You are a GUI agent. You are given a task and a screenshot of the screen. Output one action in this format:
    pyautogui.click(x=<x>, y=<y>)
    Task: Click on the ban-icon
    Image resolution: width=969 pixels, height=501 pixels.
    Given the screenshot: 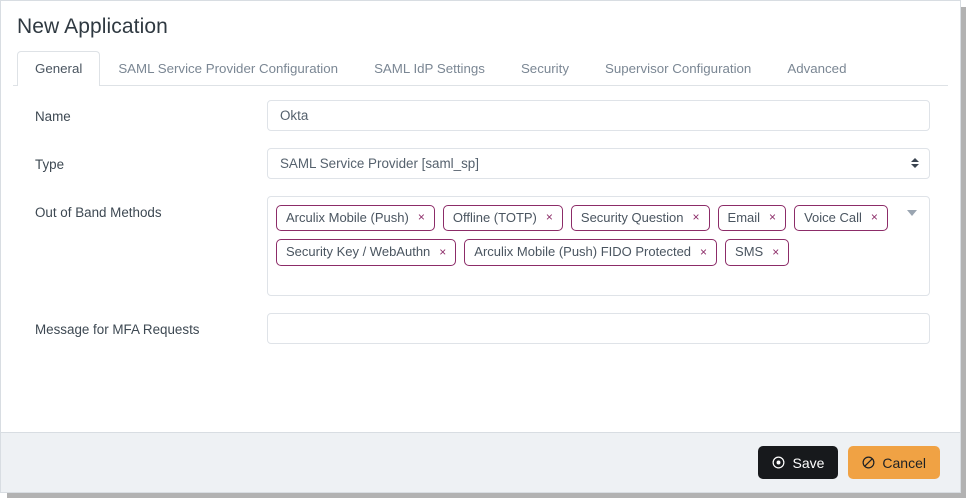 What is the action you would take?
    pyautogui.click(x=868, y=462)
    